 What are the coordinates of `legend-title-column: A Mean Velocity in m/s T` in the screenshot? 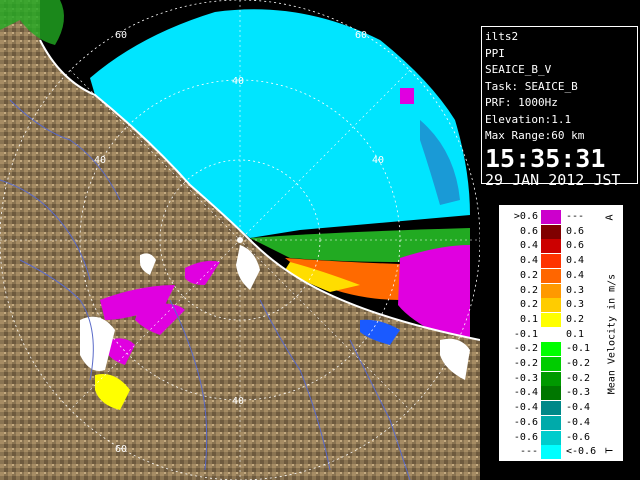 It's located at (612, 334).